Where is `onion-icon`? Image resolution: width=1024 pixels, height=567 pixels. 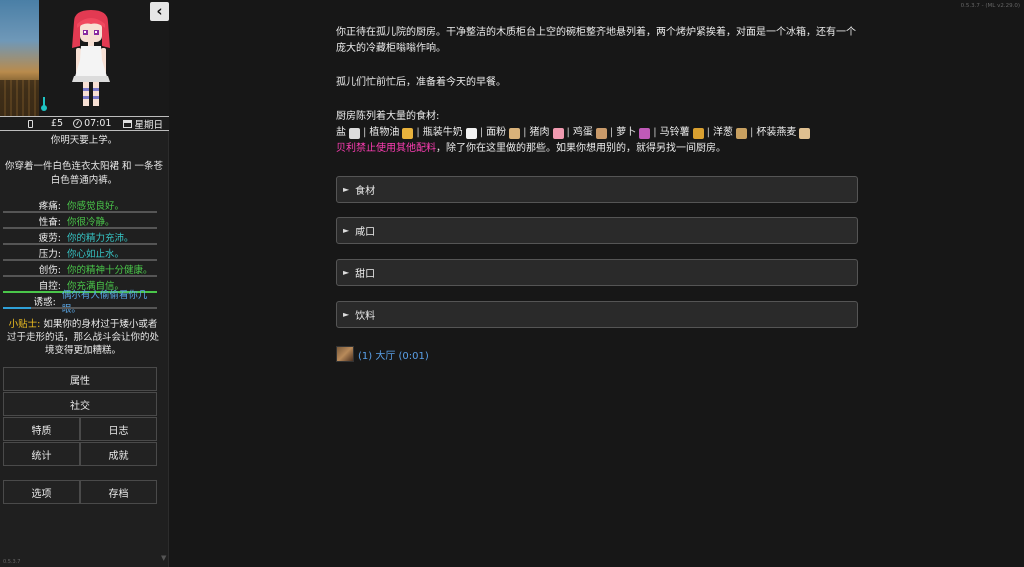 onion-icon is located at coordinates (741, 133).